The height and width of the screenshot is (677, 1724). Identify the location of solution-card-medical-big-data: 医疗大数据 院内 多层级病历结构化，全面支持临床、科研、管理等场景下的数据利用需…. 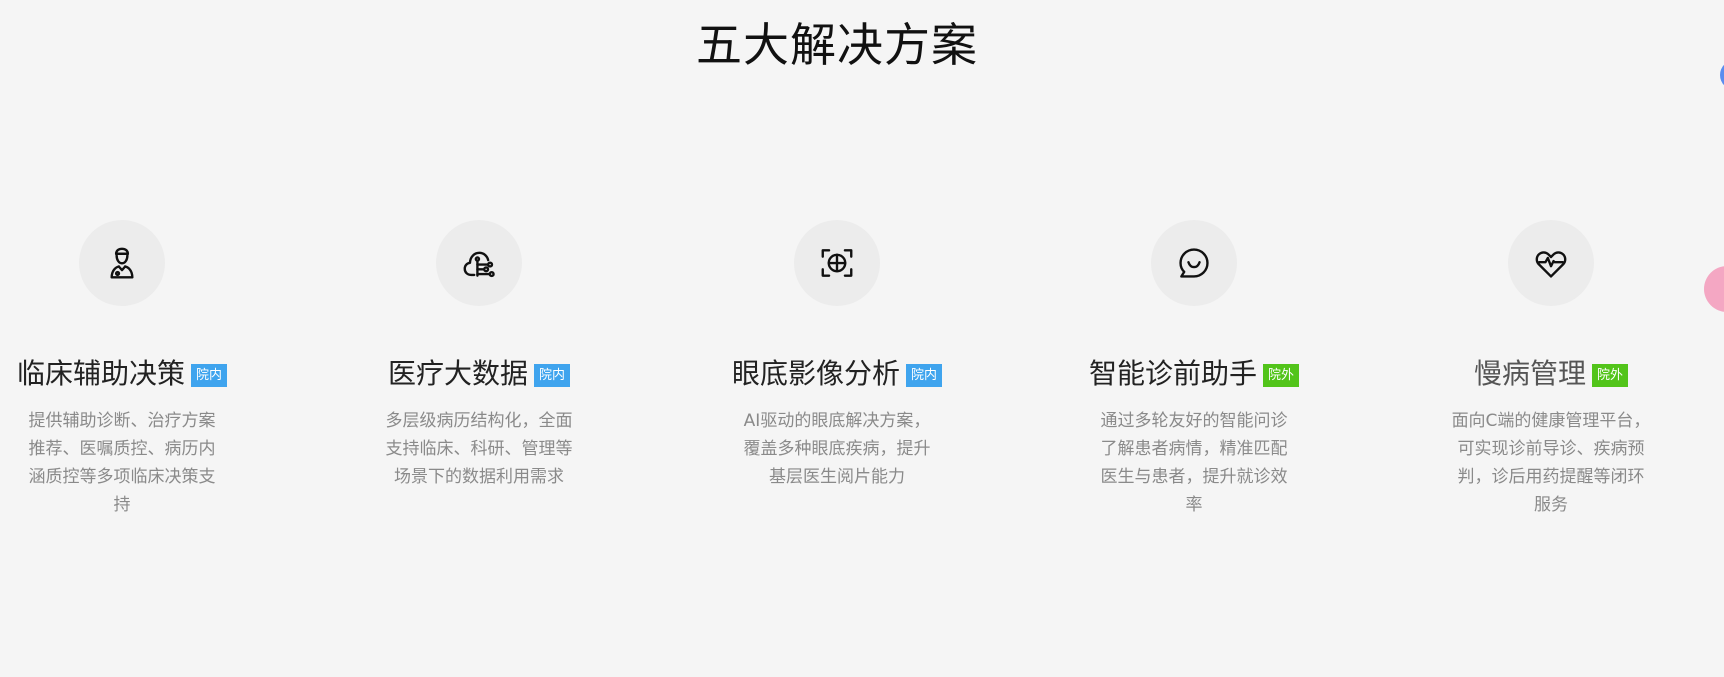
(479, 355).